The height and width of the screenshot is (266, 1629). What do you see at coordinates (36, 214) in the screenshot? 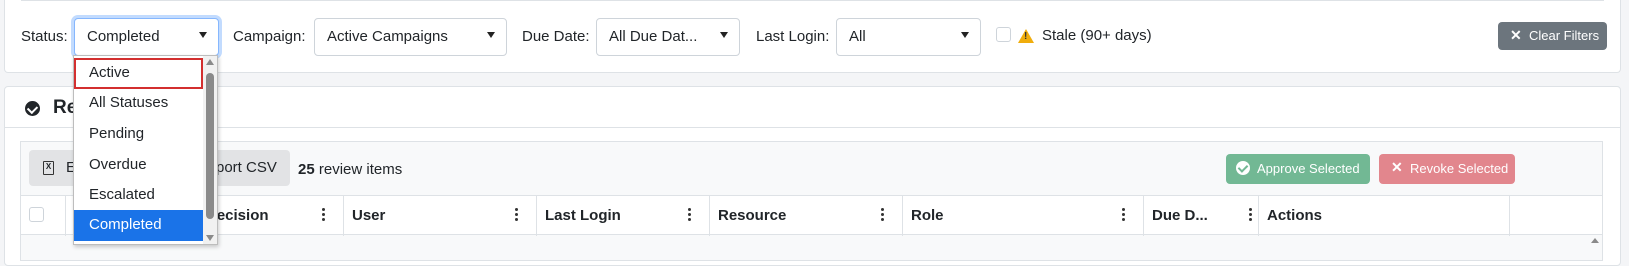
I see `select-all-checkbox` at bounding box center [36, 214].